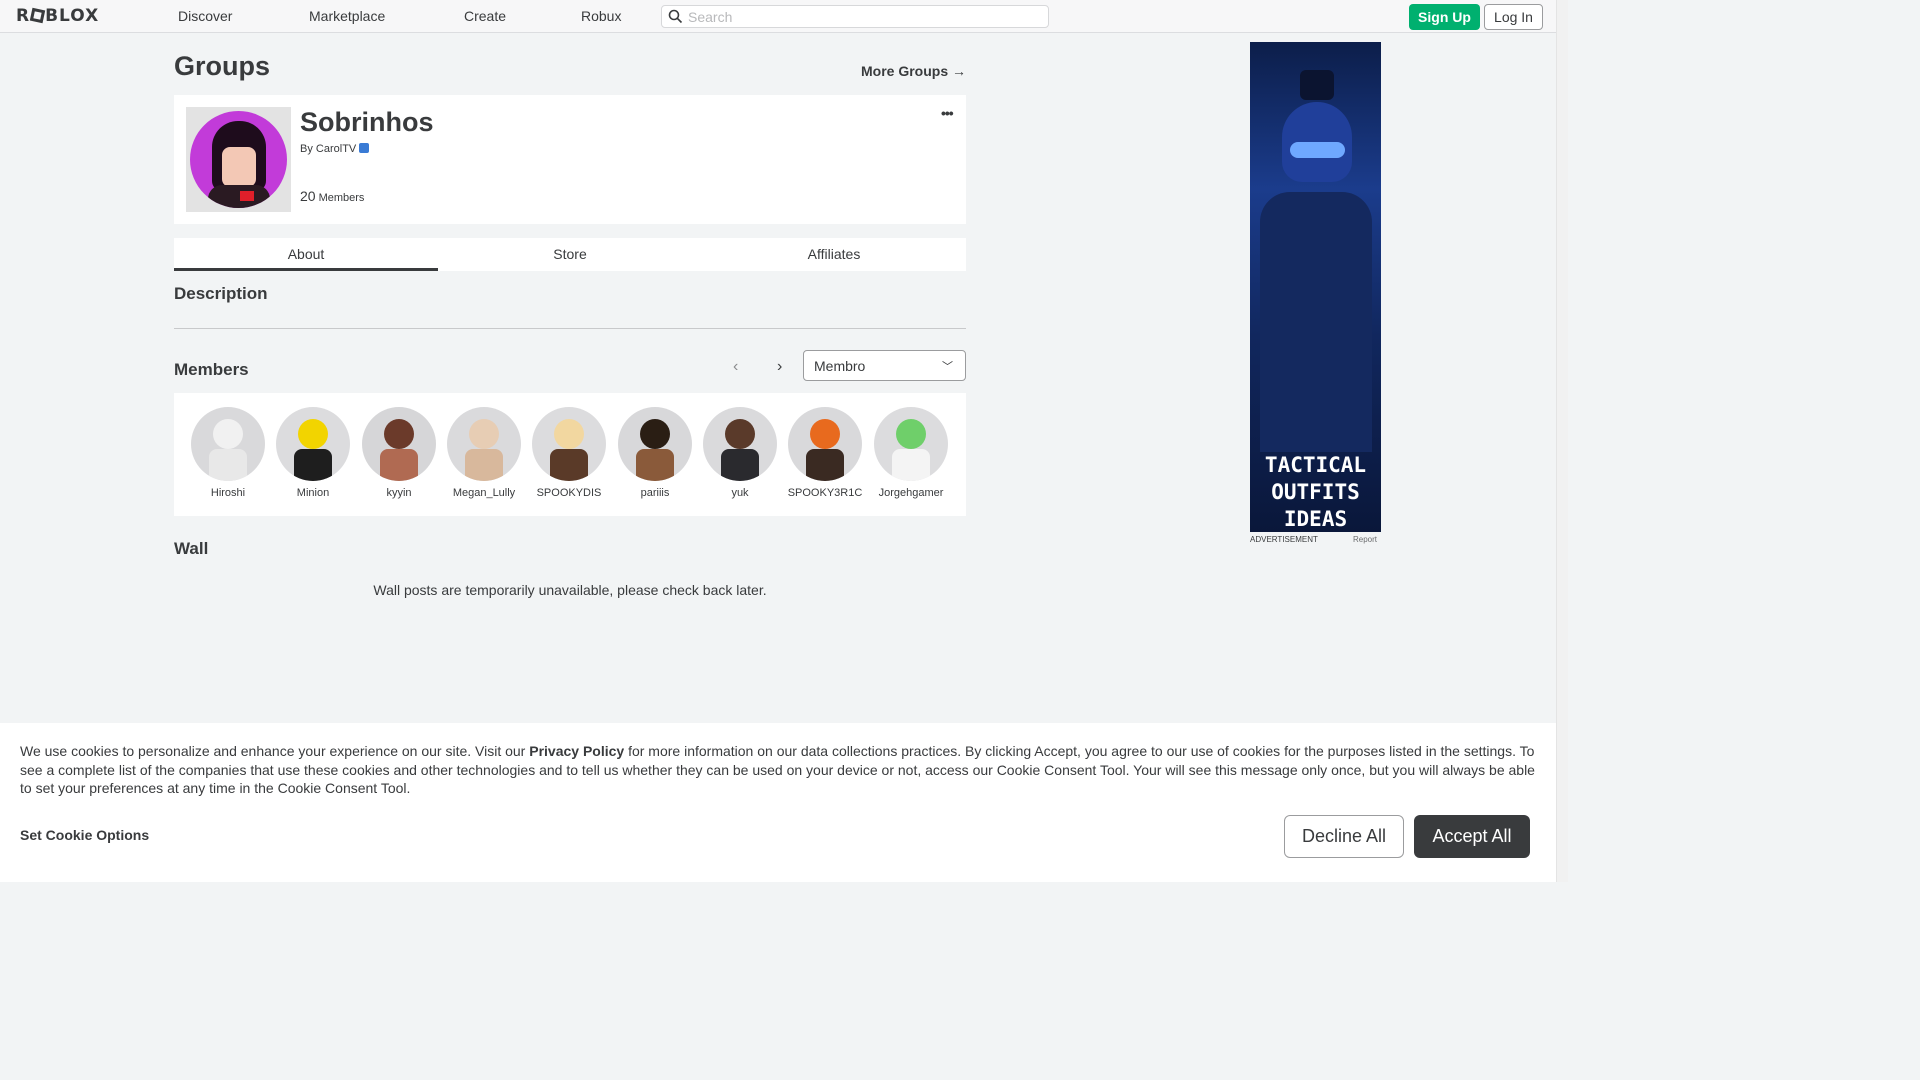 This screenshot has height=1080, width=1920. I want to click on group-tabs: About Store Affiliates, so click(570, 254).